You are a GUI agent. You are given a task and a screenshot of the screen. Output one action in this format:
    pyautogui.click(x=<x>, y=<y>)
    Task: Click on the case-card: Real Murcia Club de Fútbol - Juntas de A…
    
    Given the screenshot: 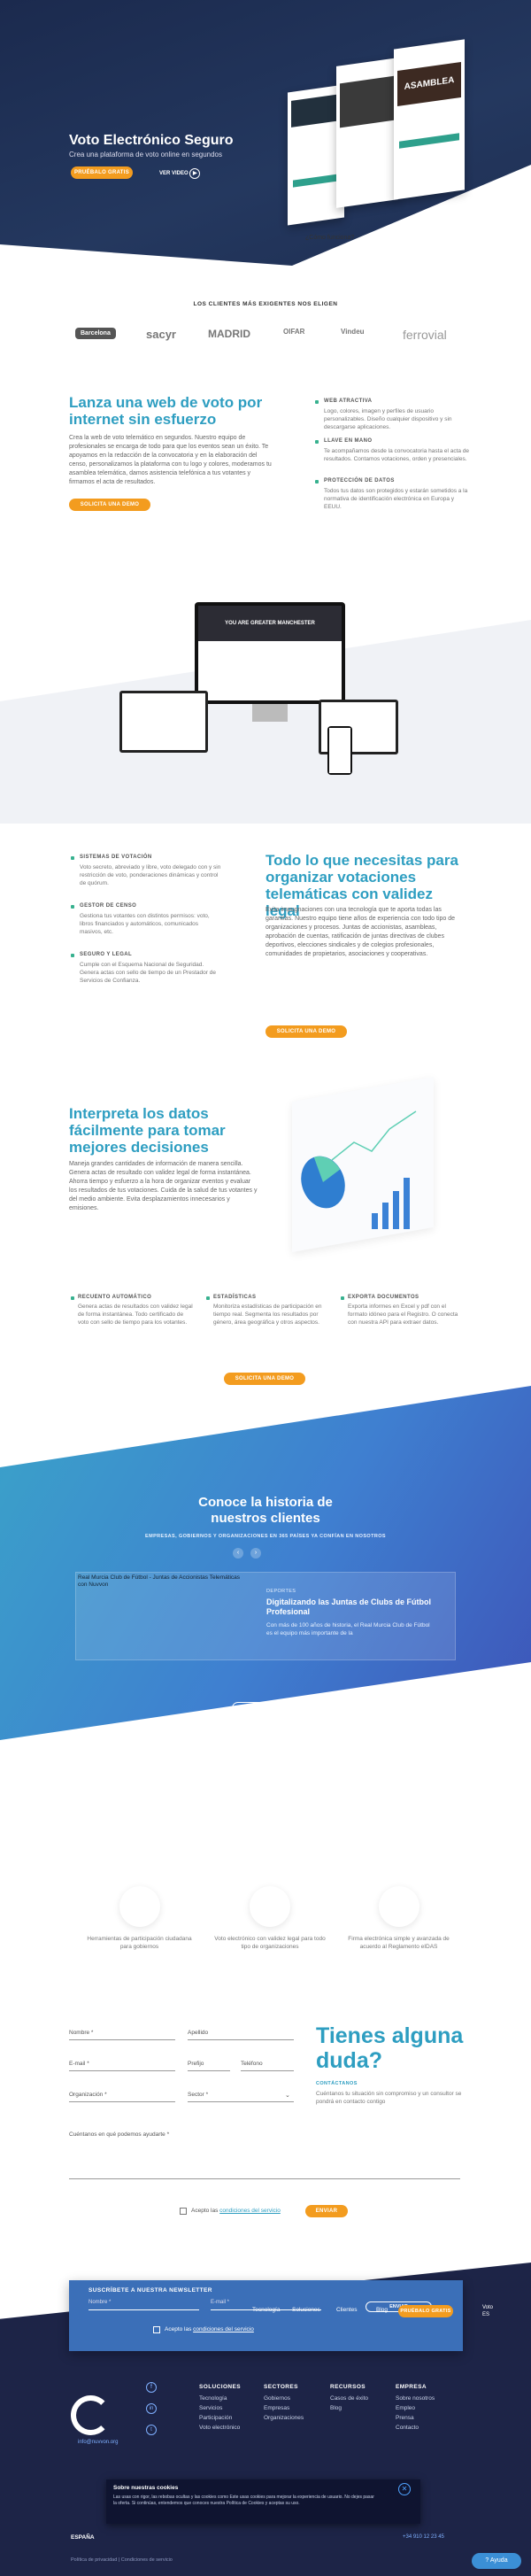 What is the action you would take?
    pyautogui.click(x=265, y=1616)
    